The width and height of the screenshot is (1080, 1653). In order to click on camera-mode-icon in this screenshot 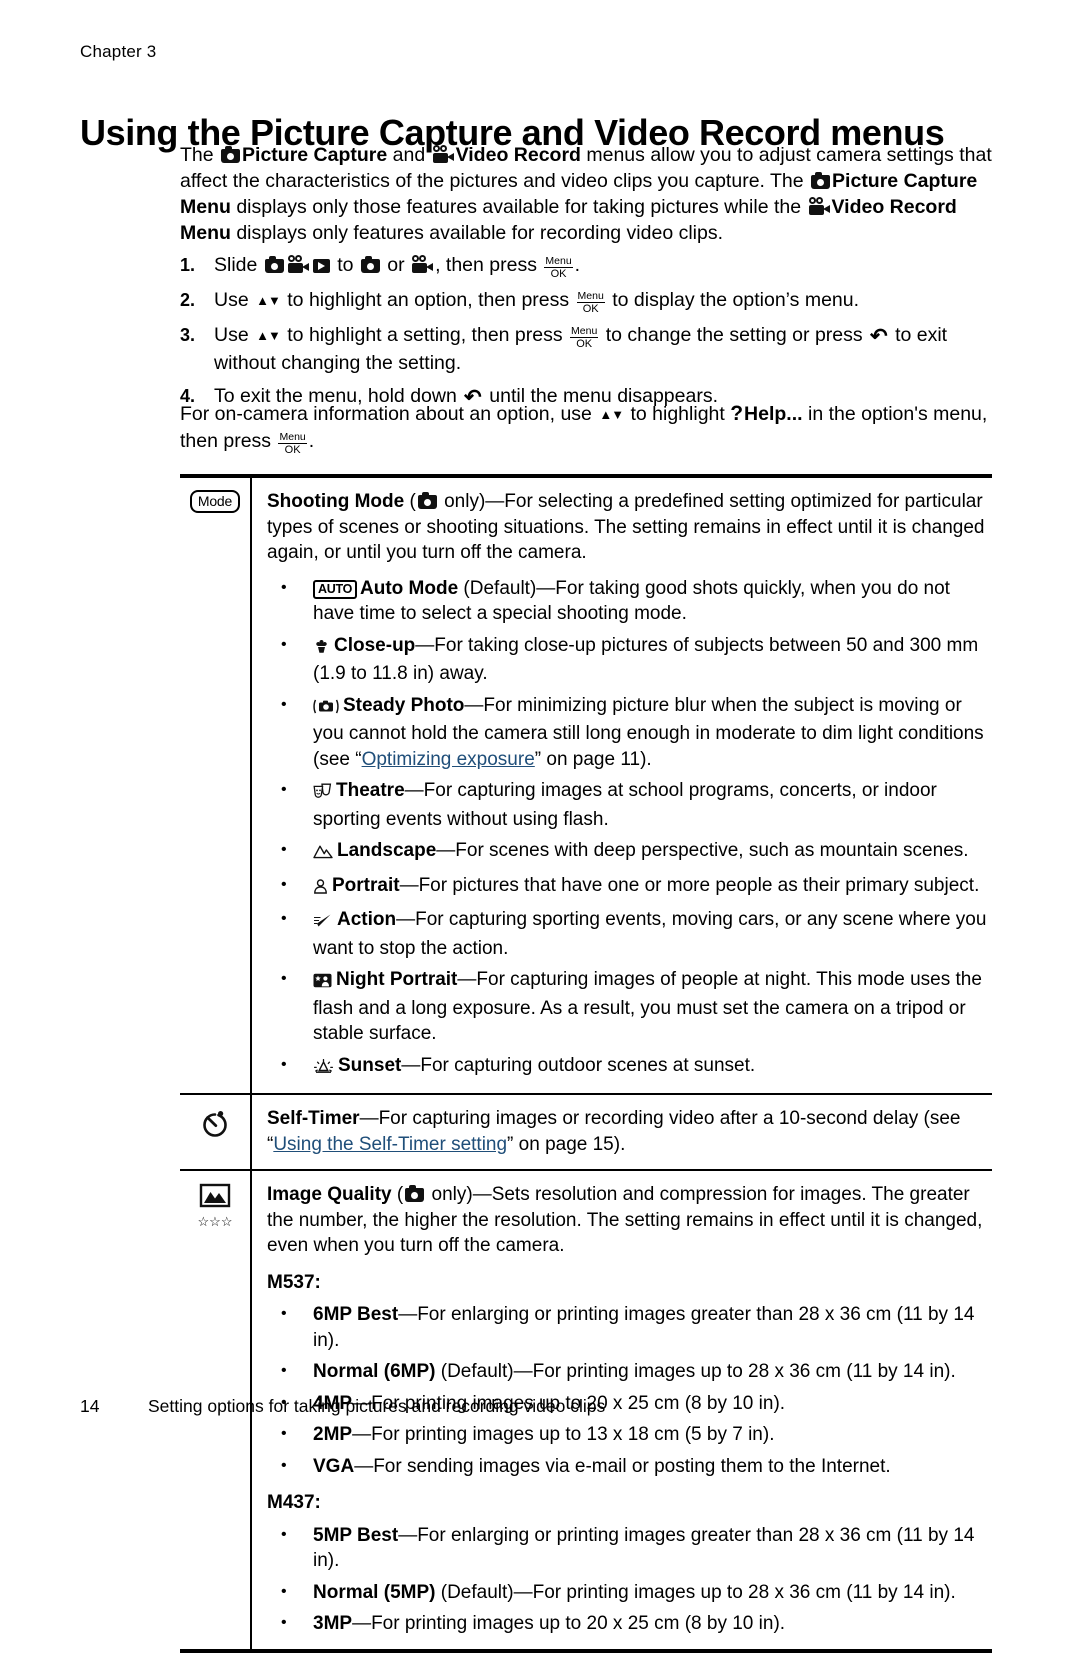, I will do `click(274, 264)`.